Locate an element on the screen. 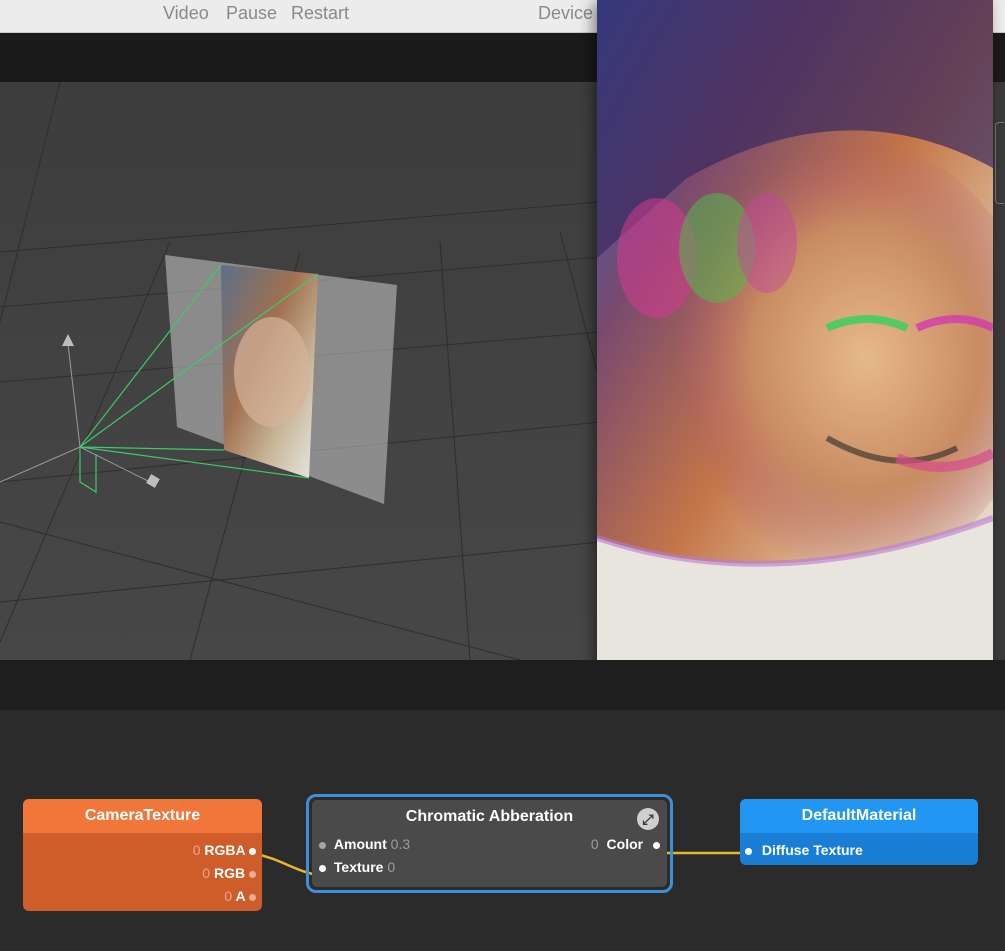 This screenshot has height=951, width=1005. output-port-a: 0 A is located at coordinates (142, 896).